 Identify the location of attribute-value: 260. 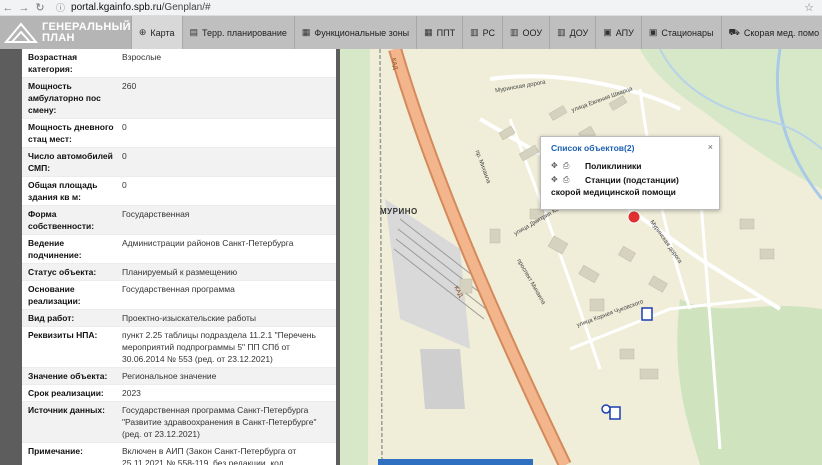
(129, 86).